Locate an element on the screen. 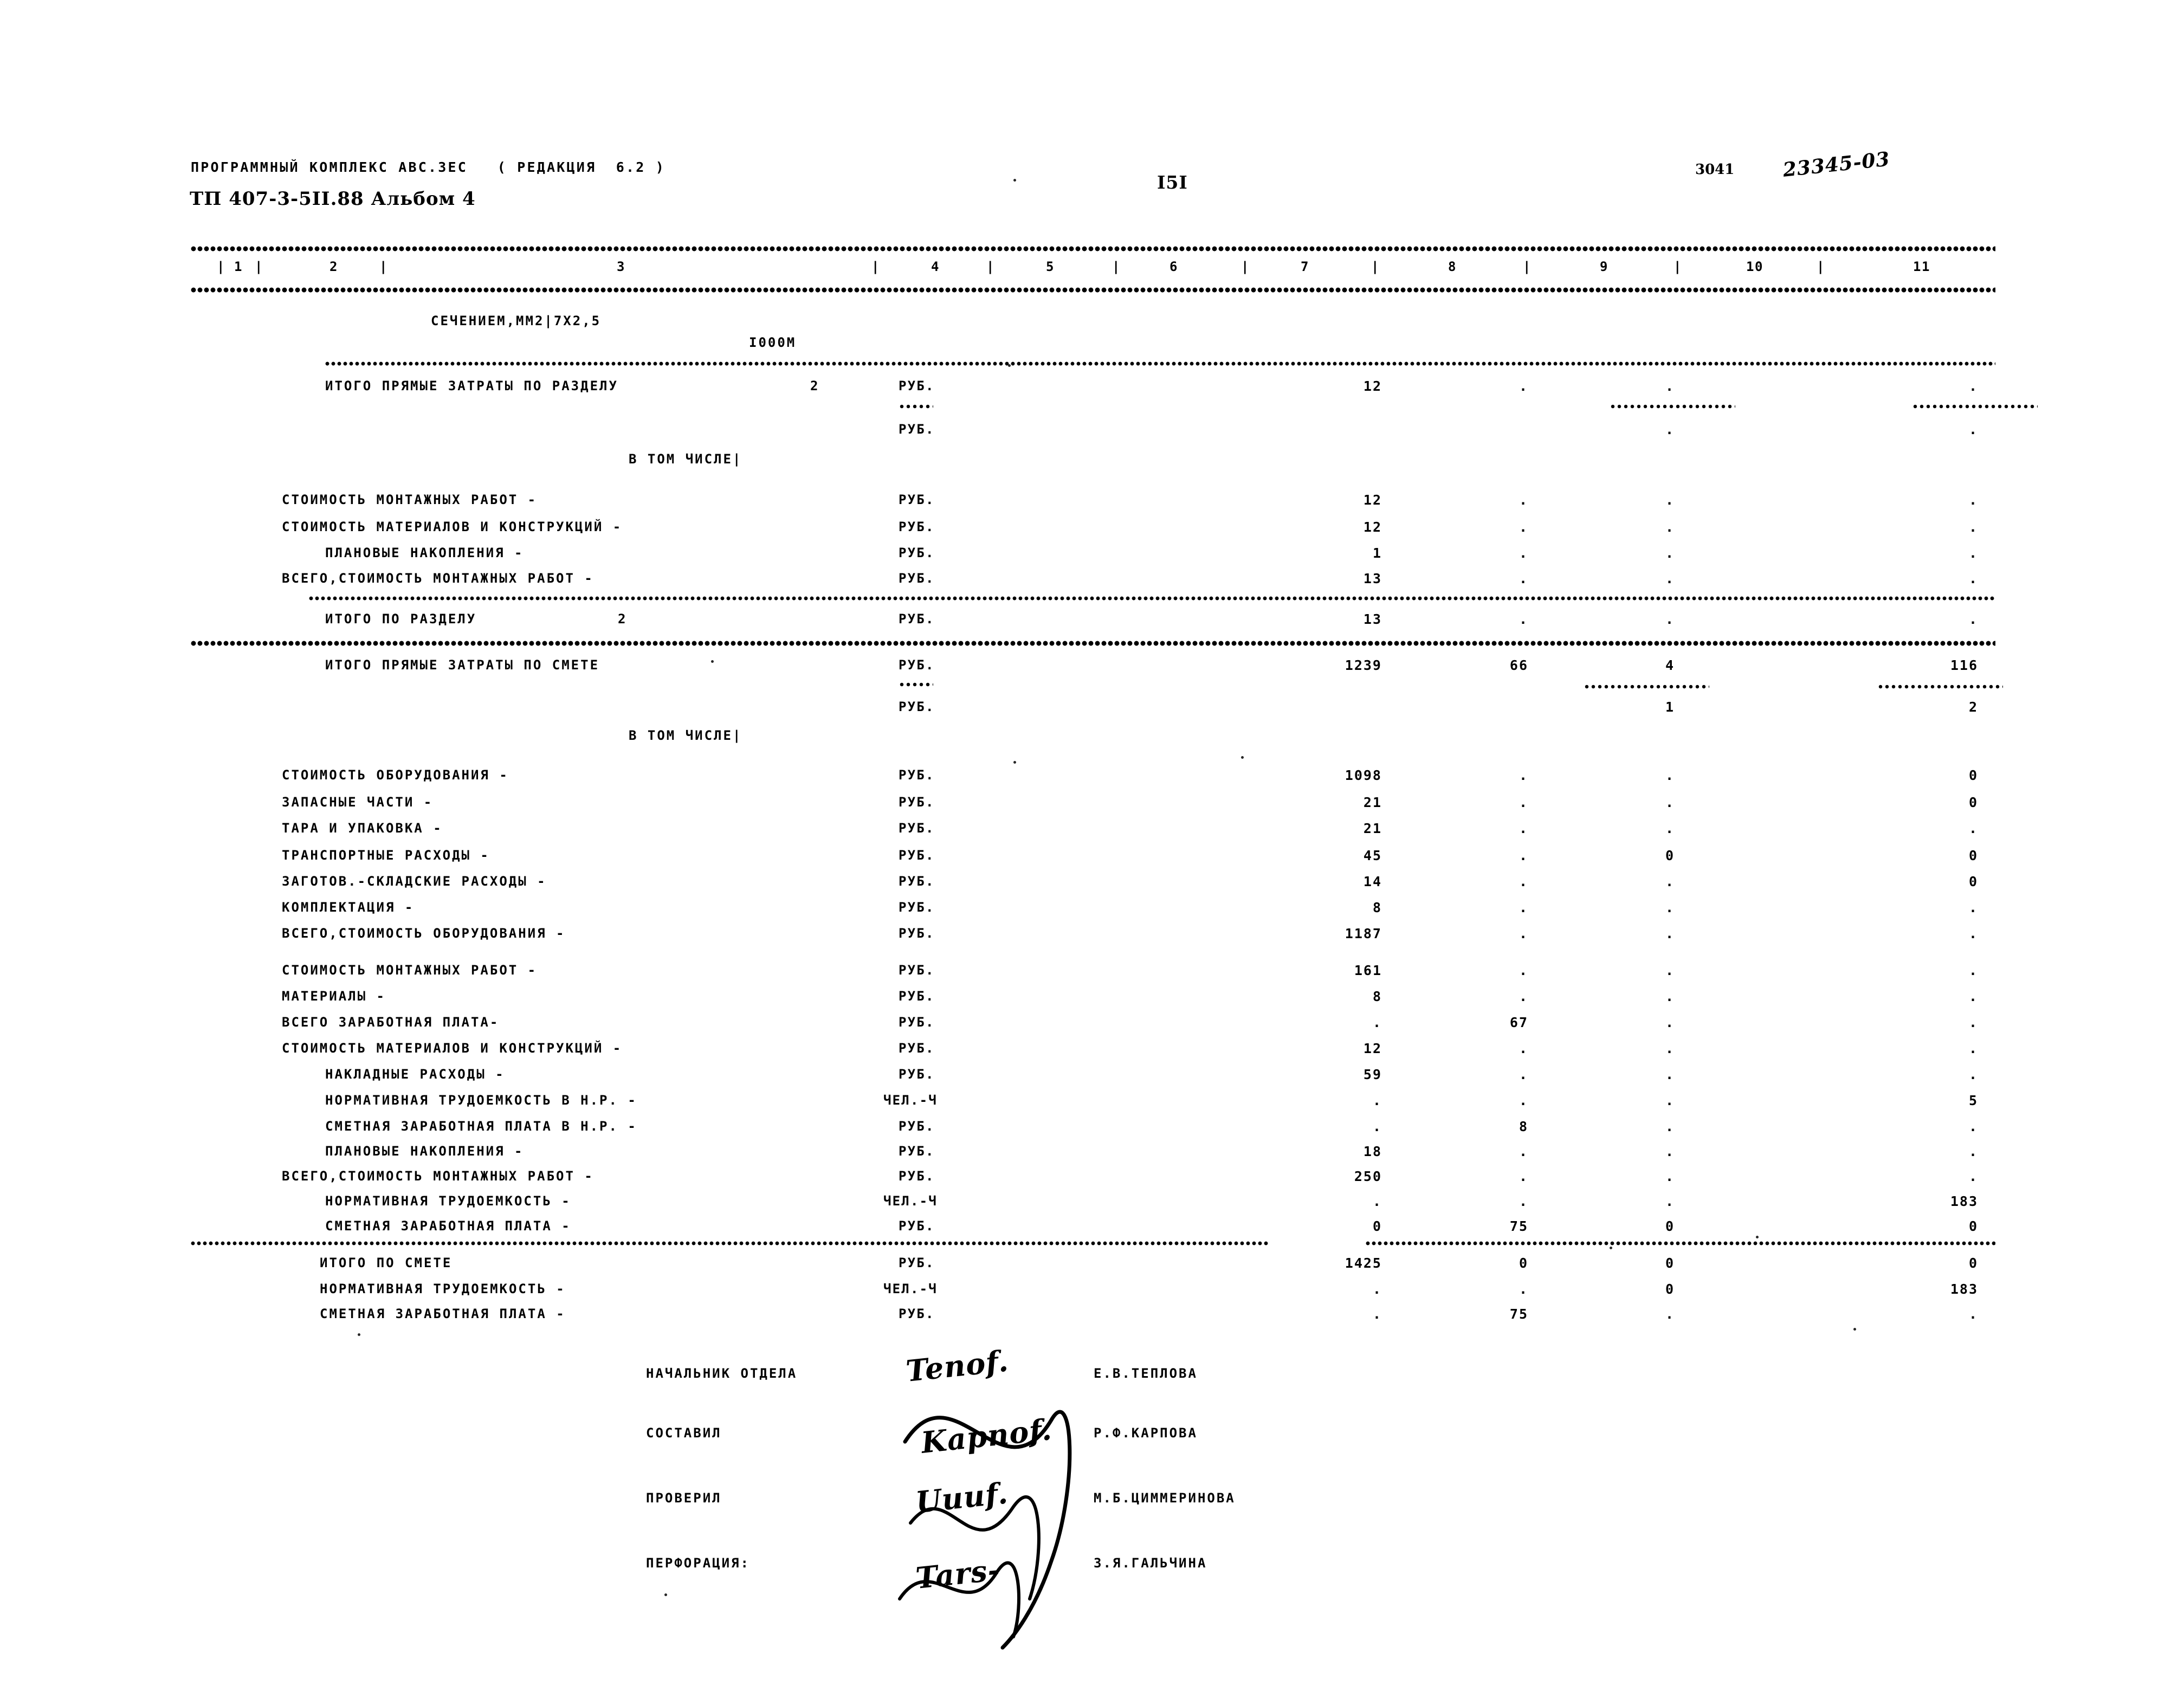 This screenshot has height=1691, width=2184. signature-role-0: НАЧАЛЬНИК ОТДЕЛА is located at coordinates (722, 1373).